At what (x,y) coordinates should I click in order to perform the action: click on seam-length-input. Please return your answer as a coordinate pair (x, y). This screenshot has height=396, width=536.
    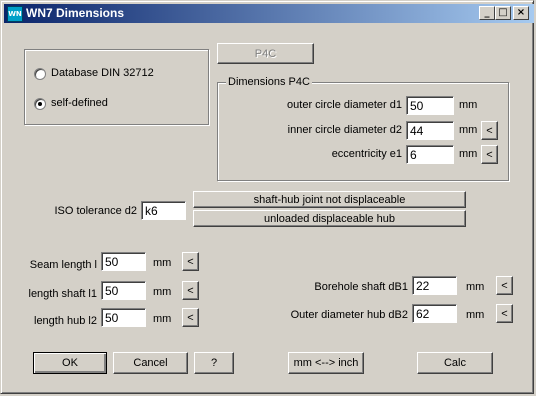
    Looking at the image, I should click on (123, 261).